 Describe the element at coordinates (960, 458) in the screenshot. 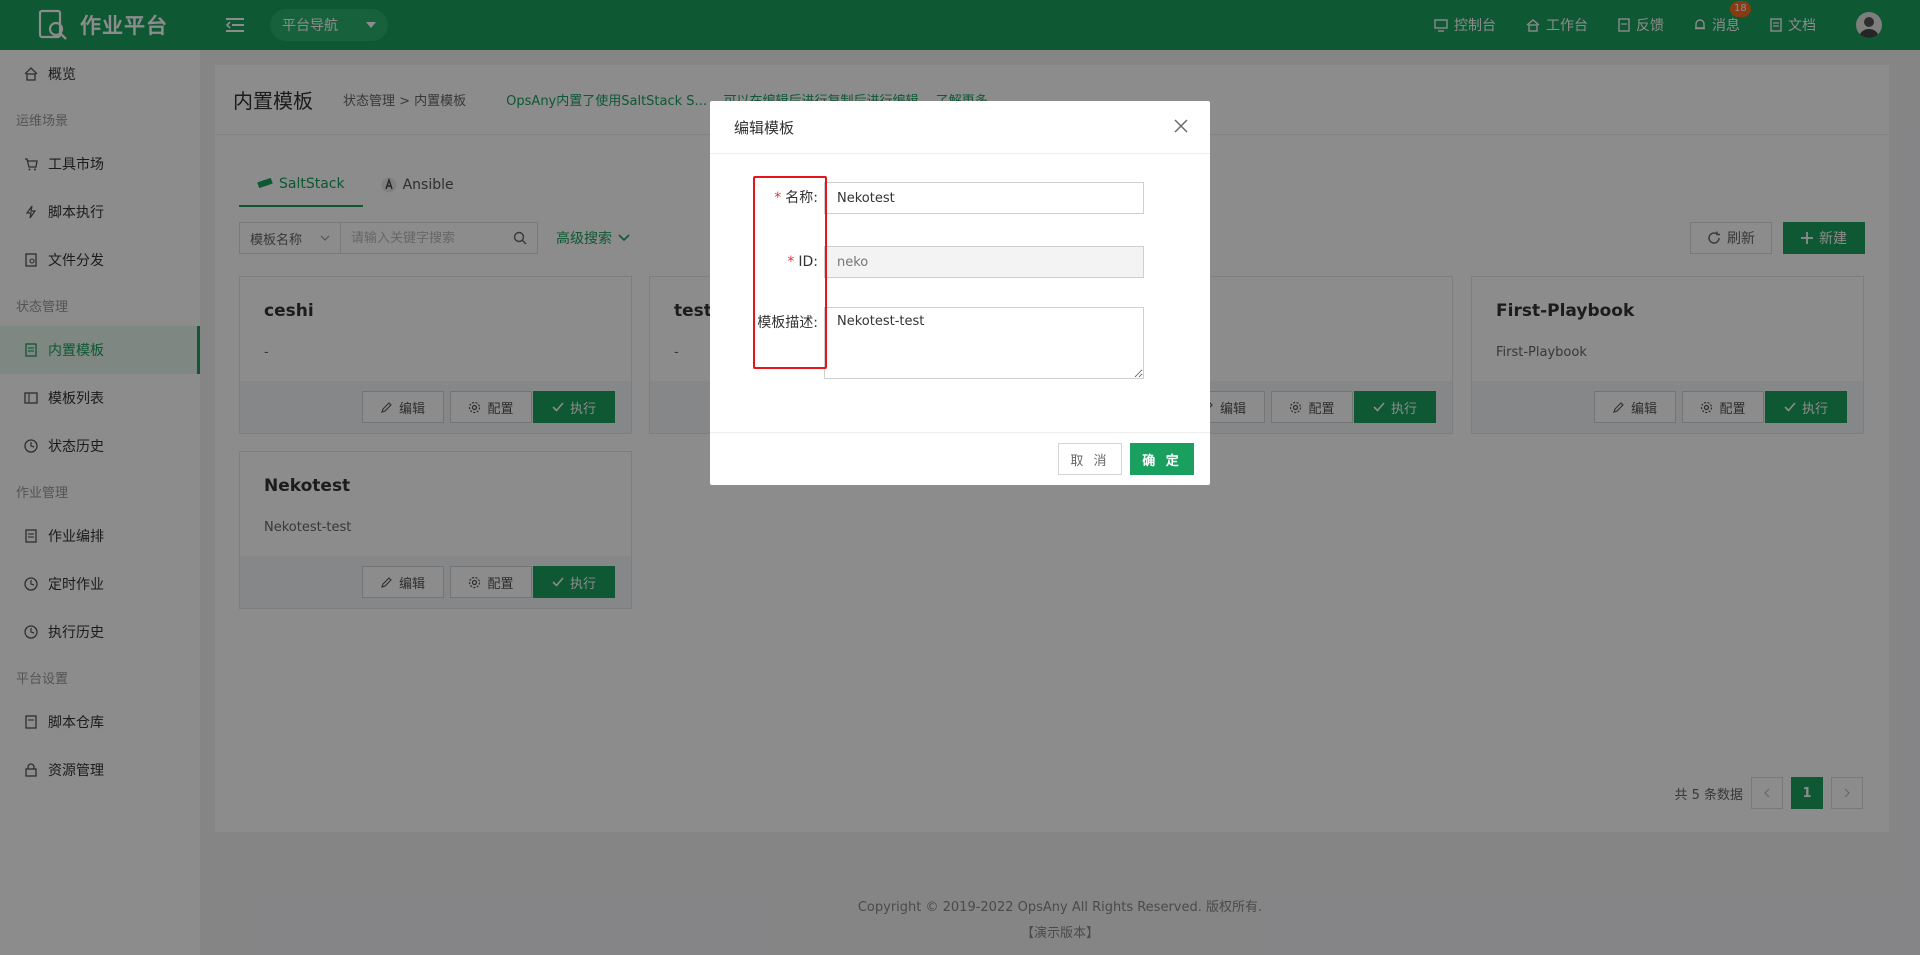

I see `modal-footer: 取 消 确 定` at that location.